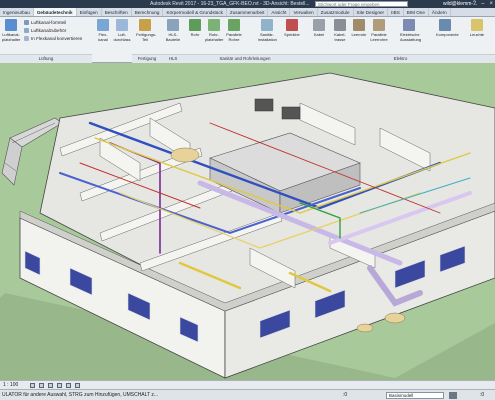  What do you see at coordinates (103, 37) in the screenshot?
I see `button-label: Flex-kanal` at bounding box center [103, 37].